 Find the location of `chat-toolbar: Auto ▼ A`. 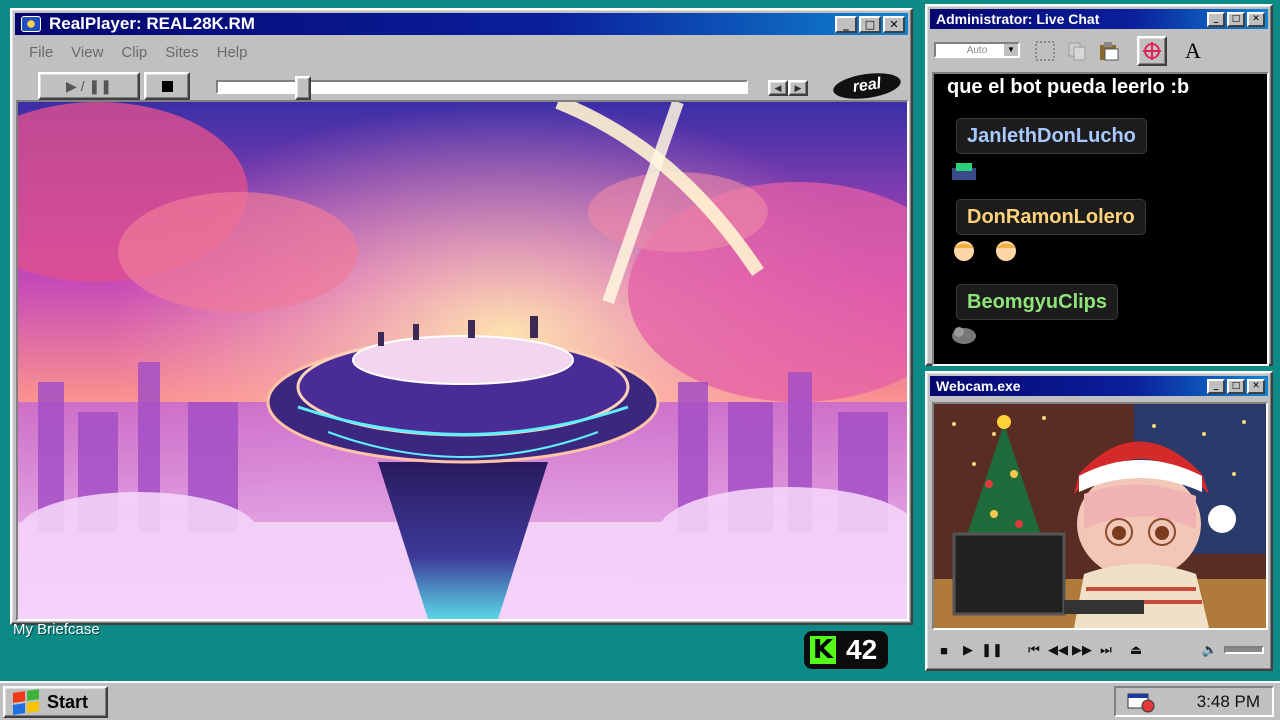

chat-toolbar: Auto ▼ A is located at coordinates (1099, 51).